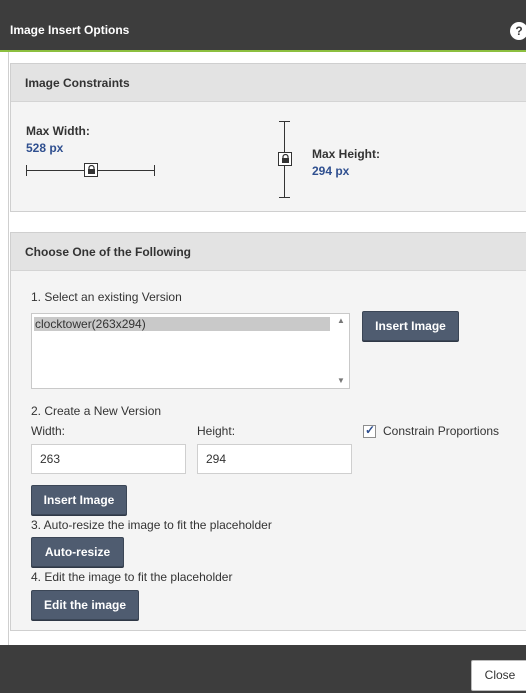 The height and width of the screenshot is (693, 526). Describe the element at coordinates (106, 297) in the screenshot. I see `step1-label: 1. Select an existing Version` at that location.